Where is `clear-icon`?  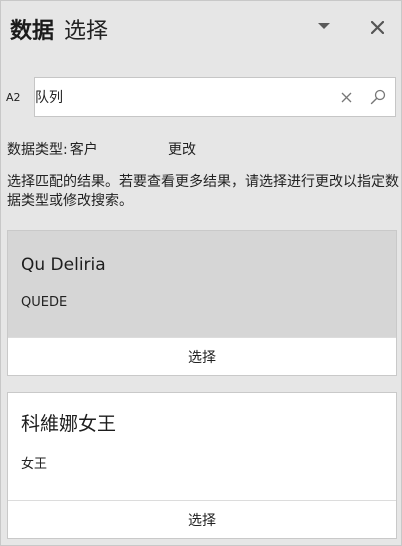
clear-icon is located at coordinates (346, 97).